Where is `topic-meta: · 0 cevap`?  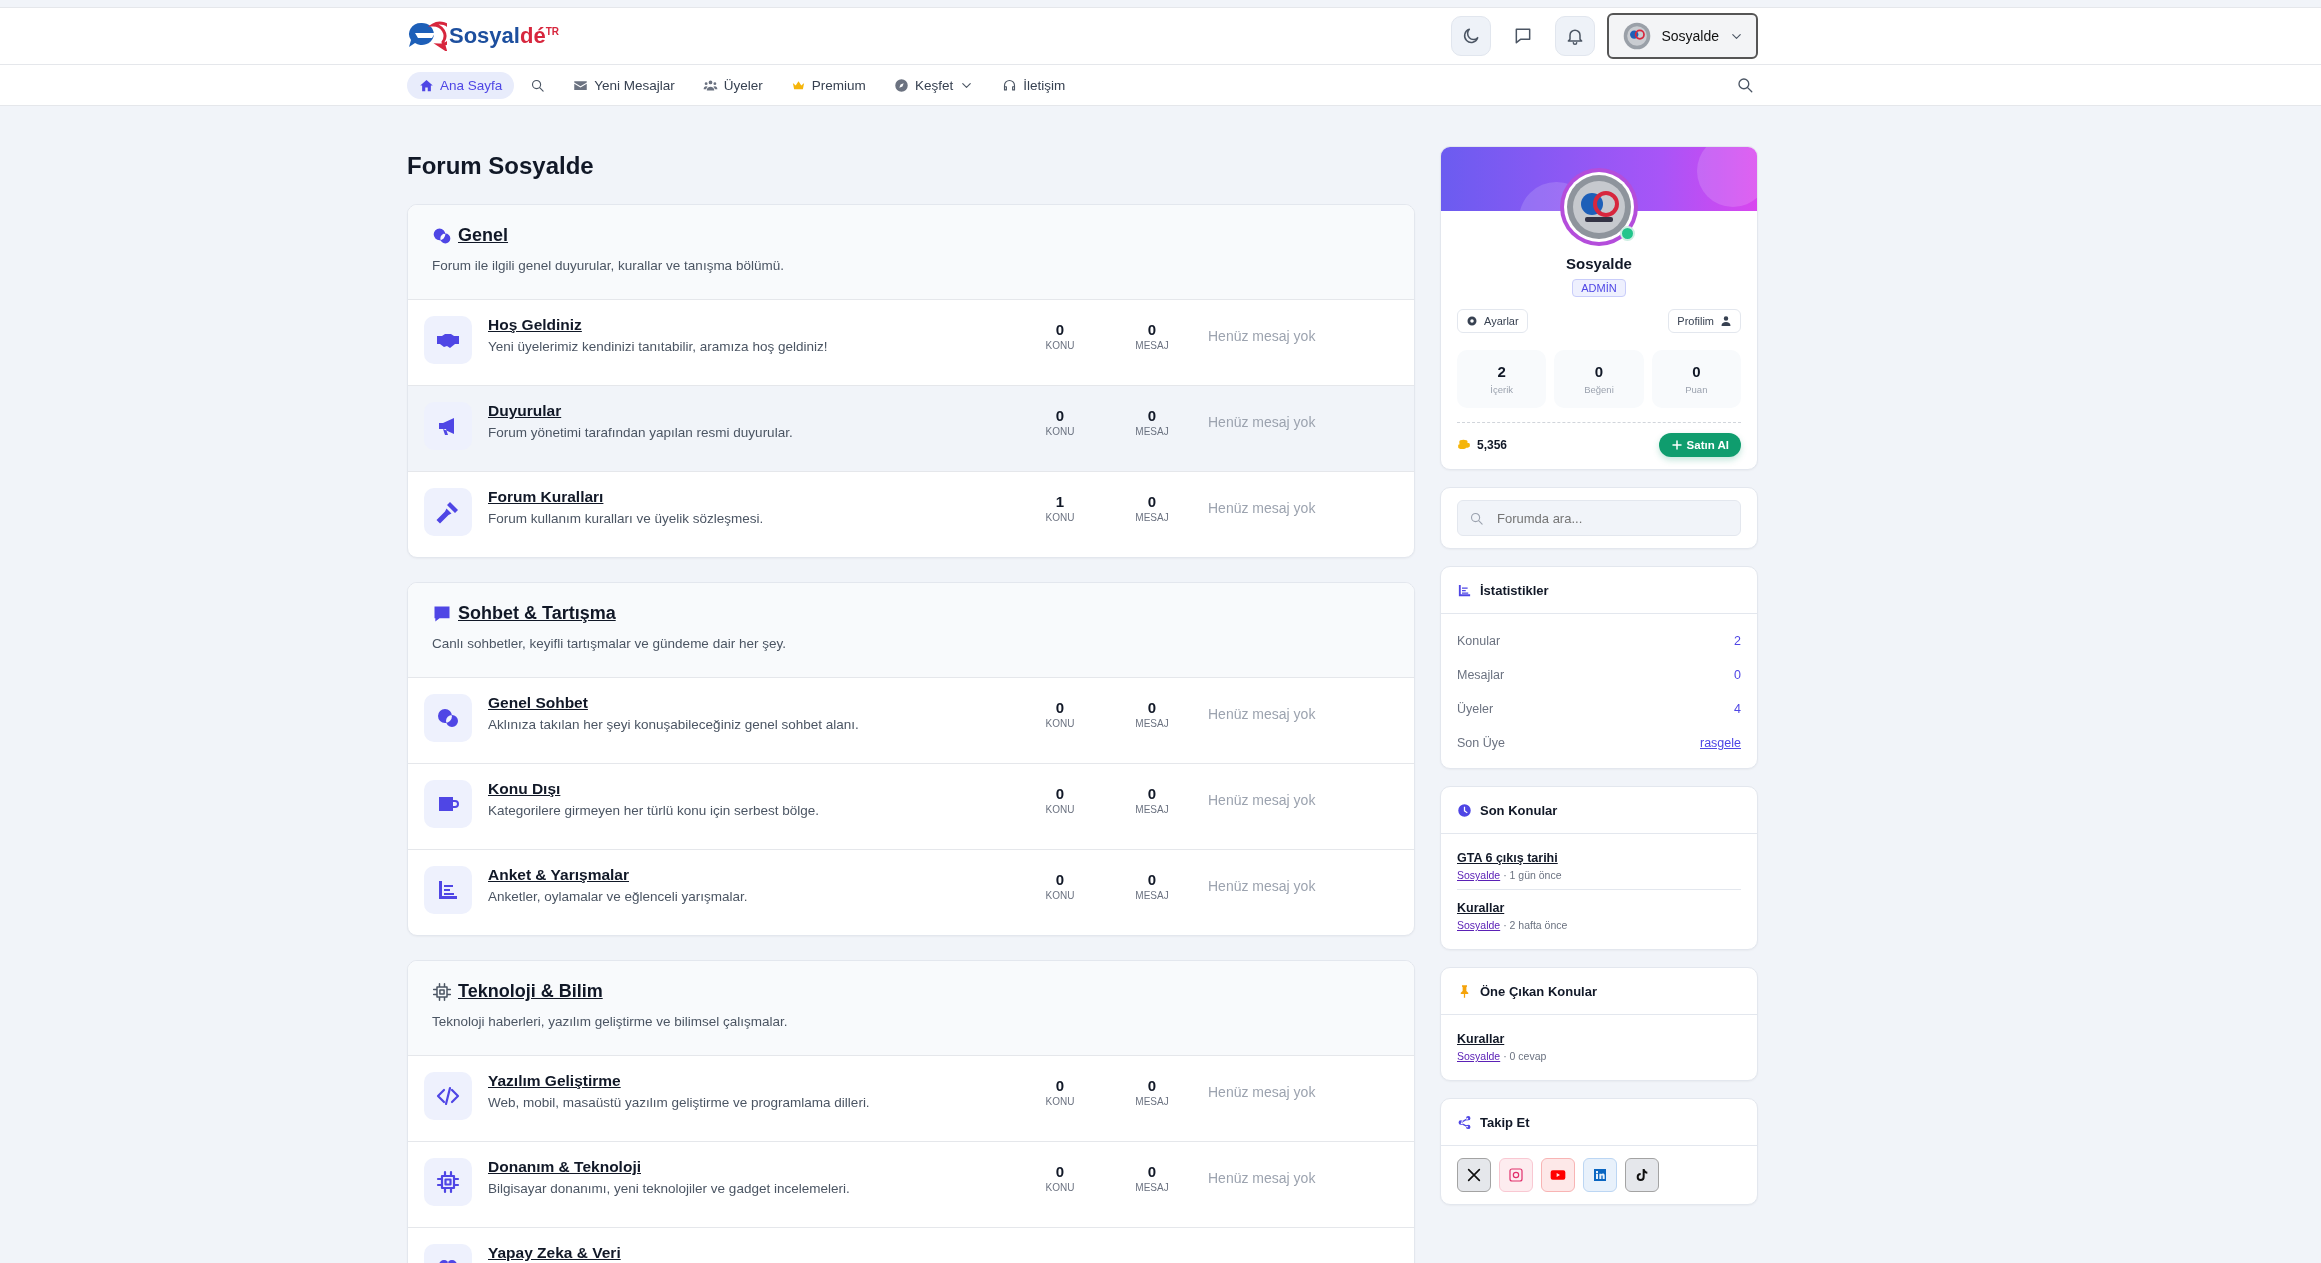
topic-meta: · 0 cevap is located at coordinates (1525, 1056).